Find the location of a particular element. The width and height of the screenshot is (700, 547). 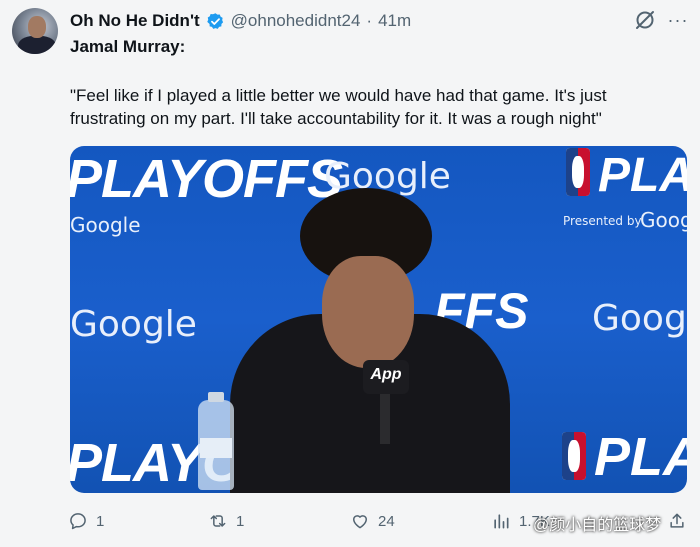

avatar is located at coordinates (35, 31).